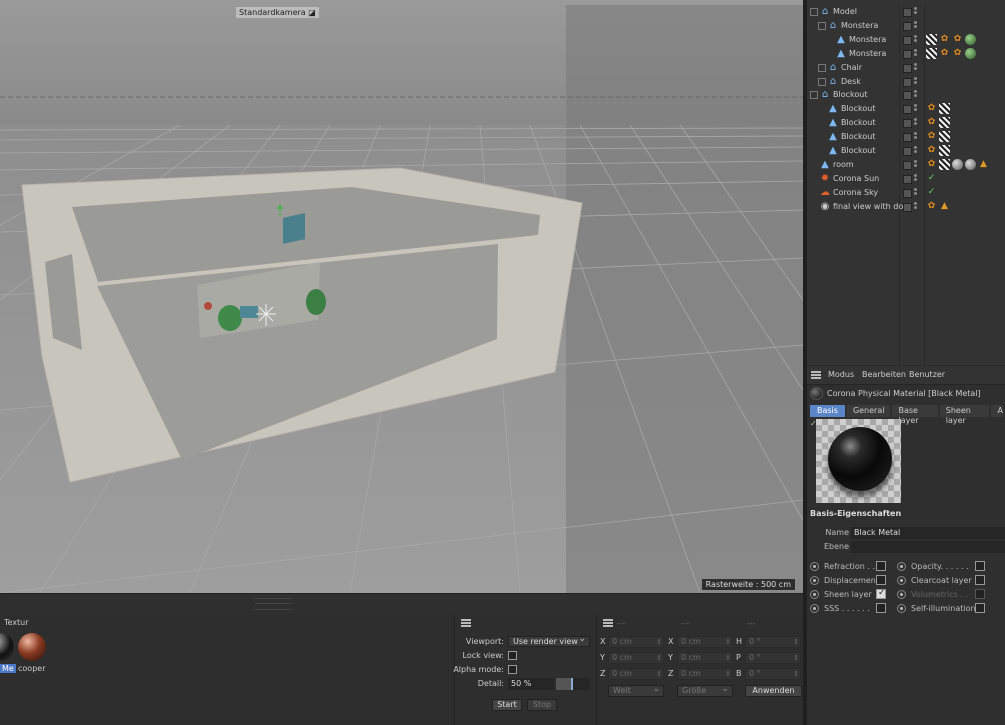 The height and width of the screenshot is (725, 1005). What do you see at coordinates (512, 655) in the screenshot?
I see `lock-view-checkbox` at bounding box center [512, 655].